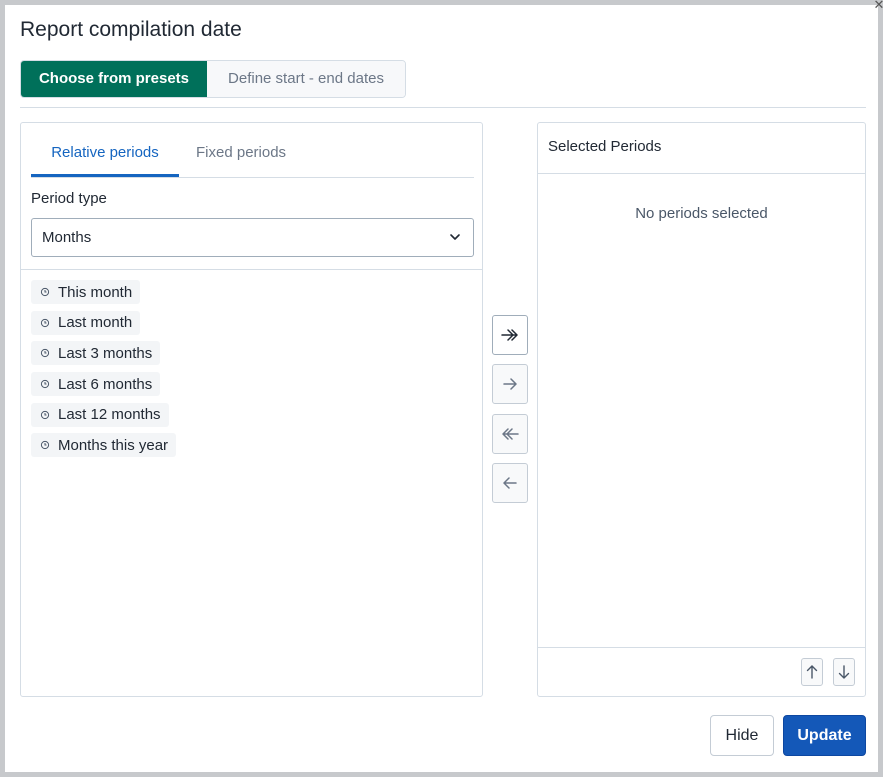  Describe the element at coordinates (241, 157) in the screenshot. I see `tab-fixed-periods: Fixed periods` at that location.